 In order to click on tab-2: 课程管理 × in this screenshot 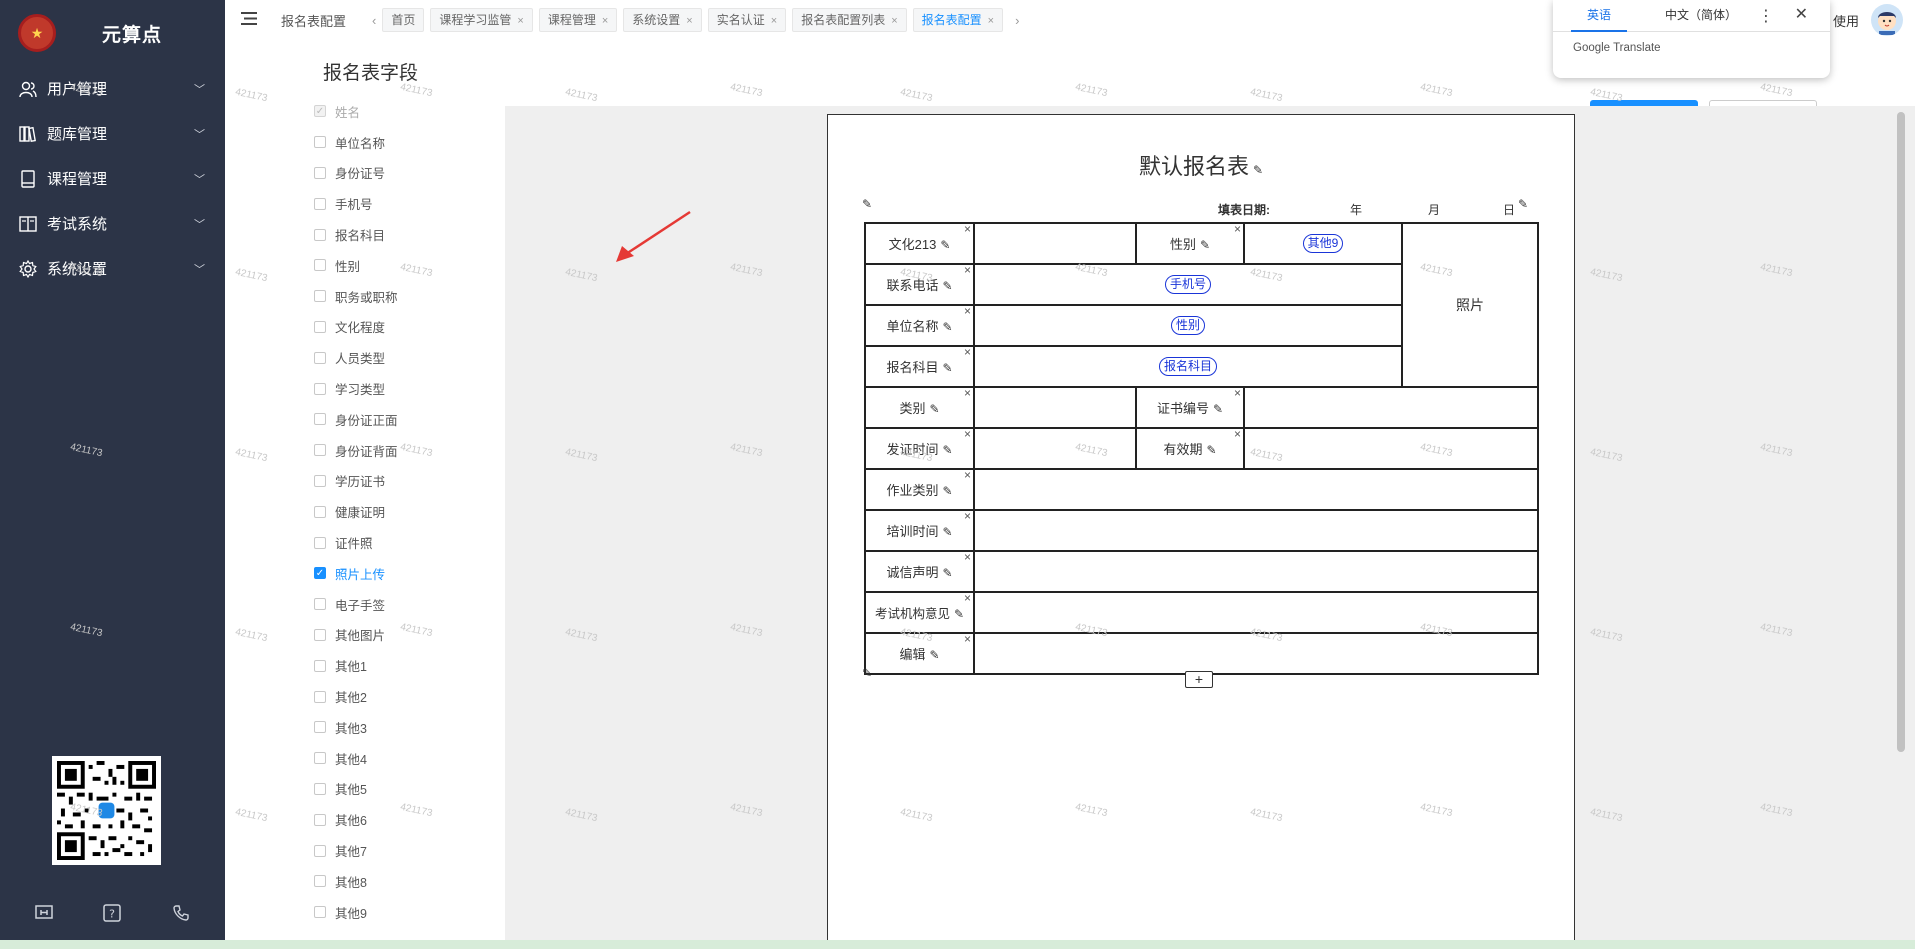, I will do `click(578, 20)`.